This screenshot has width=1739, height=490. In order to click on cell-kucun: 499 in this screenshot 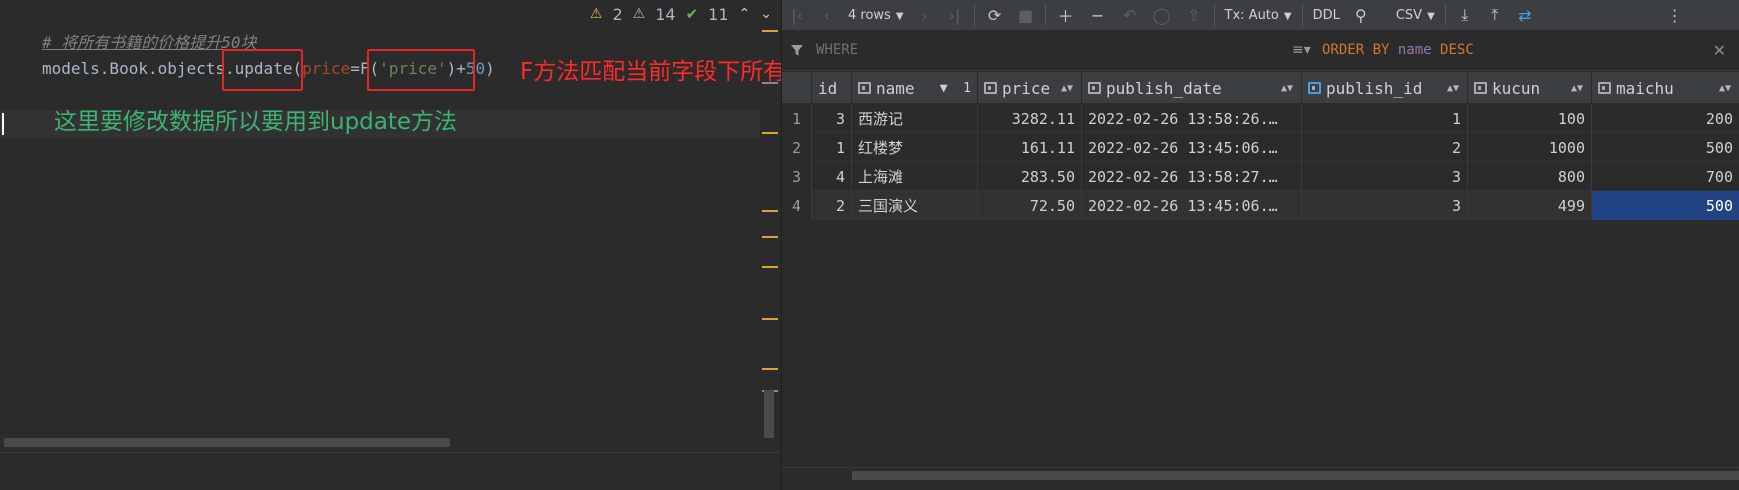, I will do `click(1530, 205)`.